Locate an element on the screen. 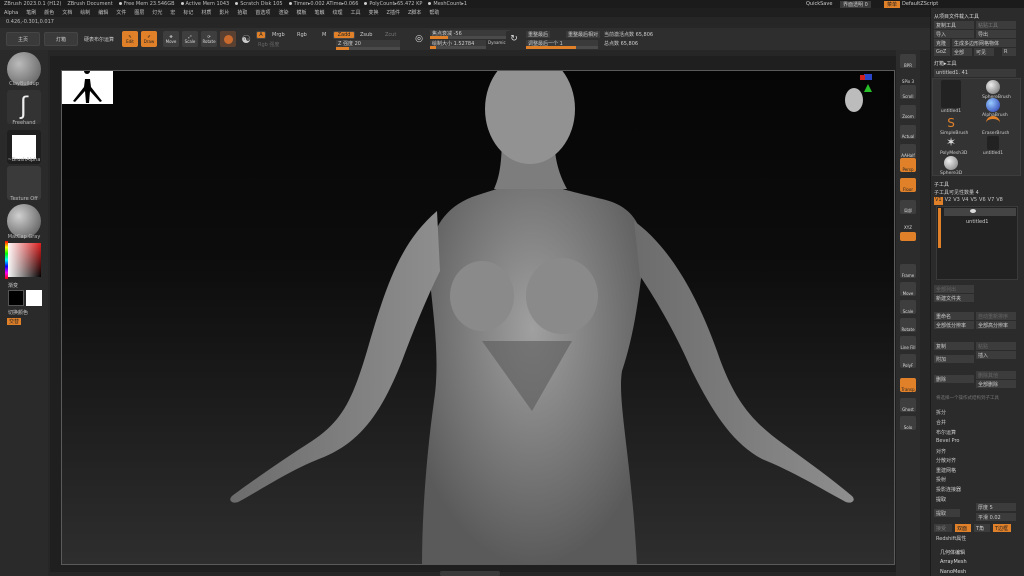 The height and width of the screenshot is (576, 1024). rgb-button: Rgb is located at coordinates (302, 35).